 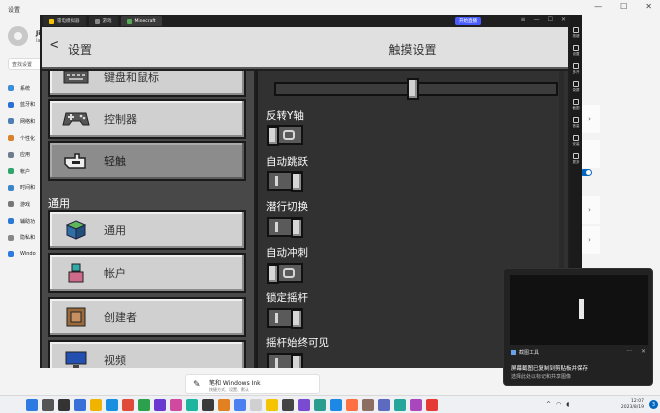 What do you see at coordinates (32, 405) in the screenshot?
I see `start-icon` at bounding box center [32, 405].